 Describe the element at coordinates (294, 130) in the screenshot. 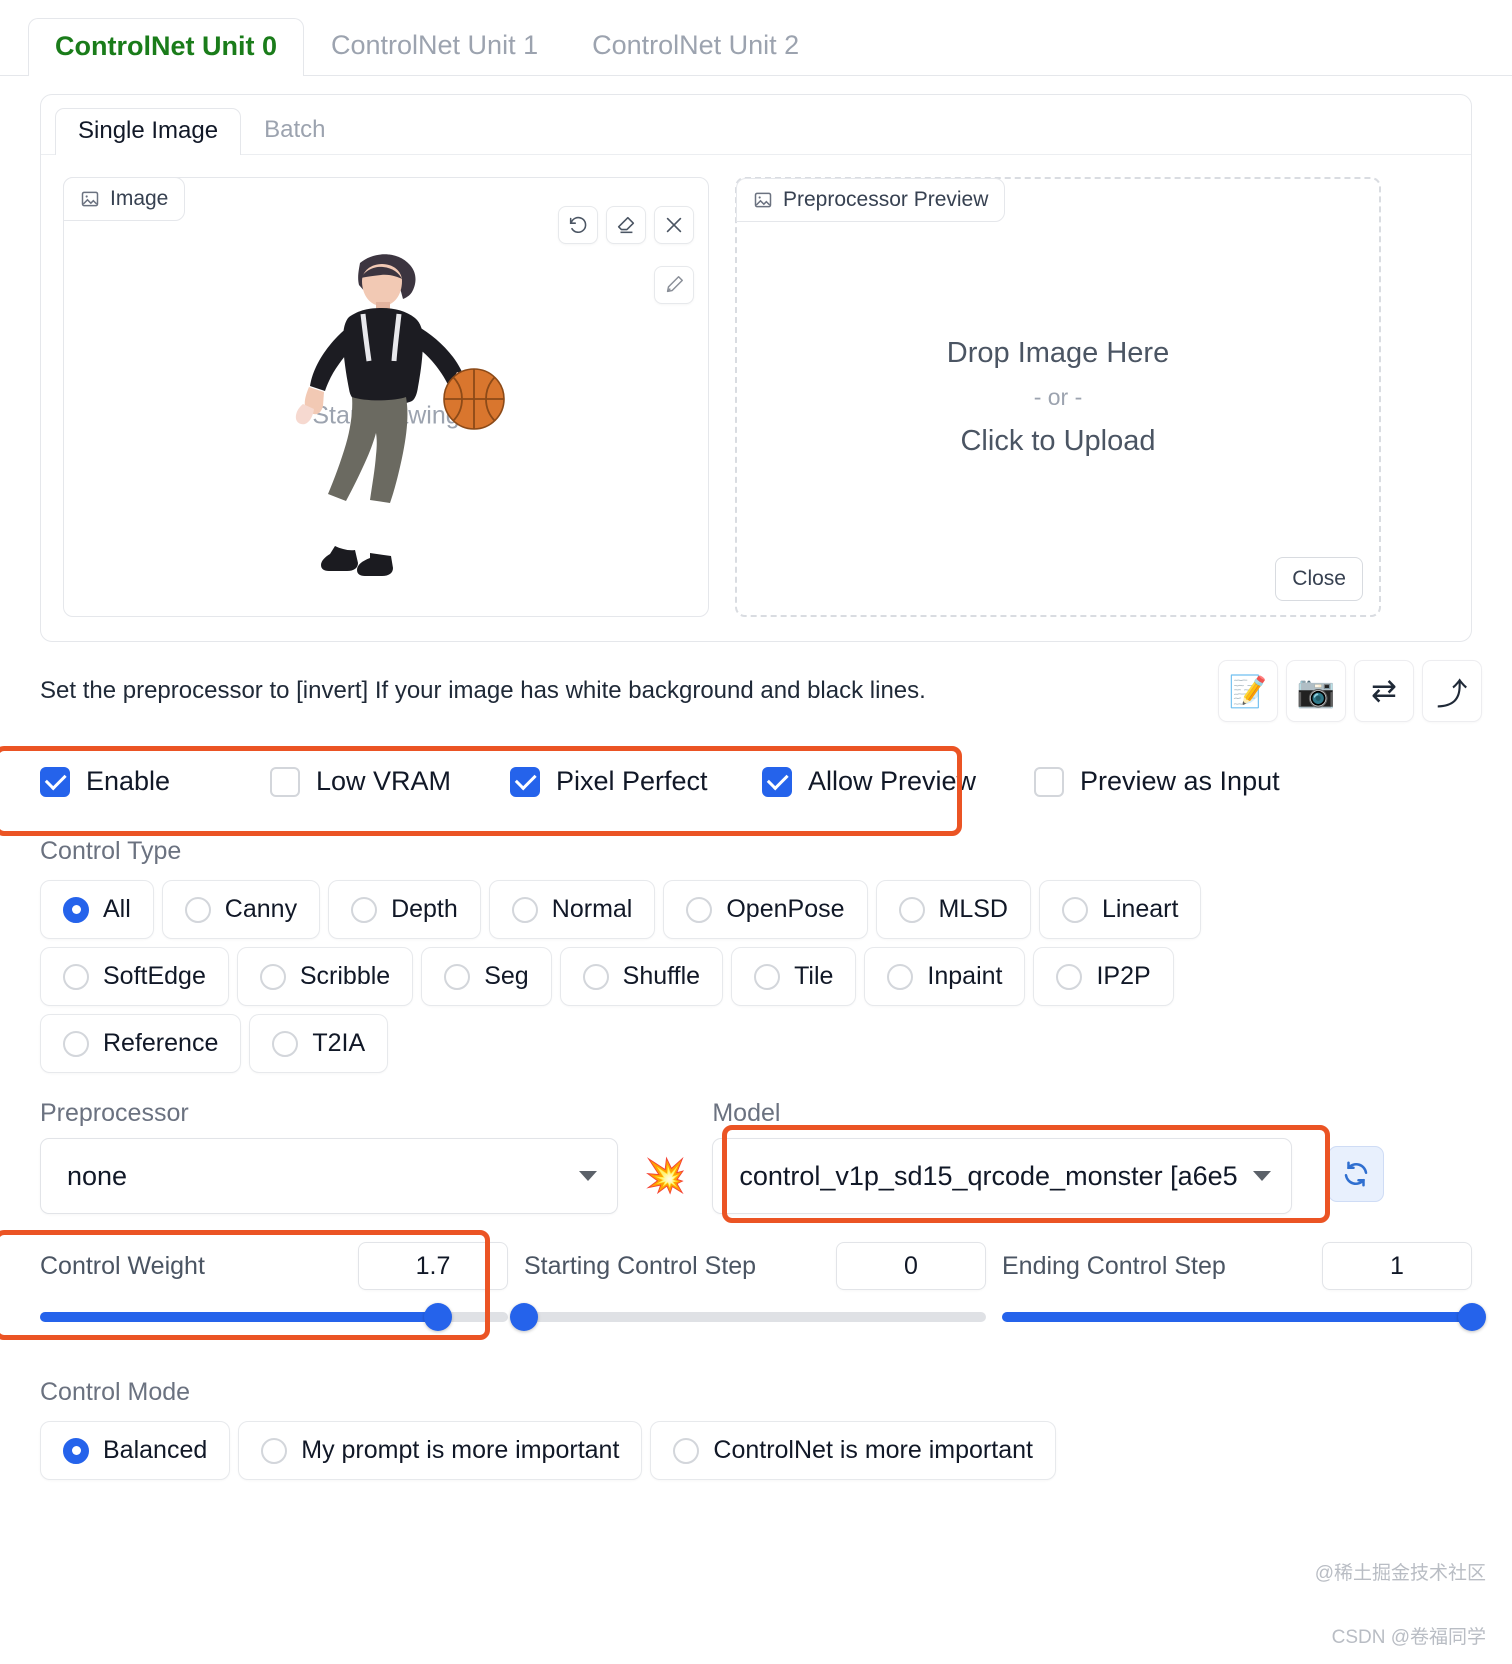

I see `tab-batch: Batch` at that location.